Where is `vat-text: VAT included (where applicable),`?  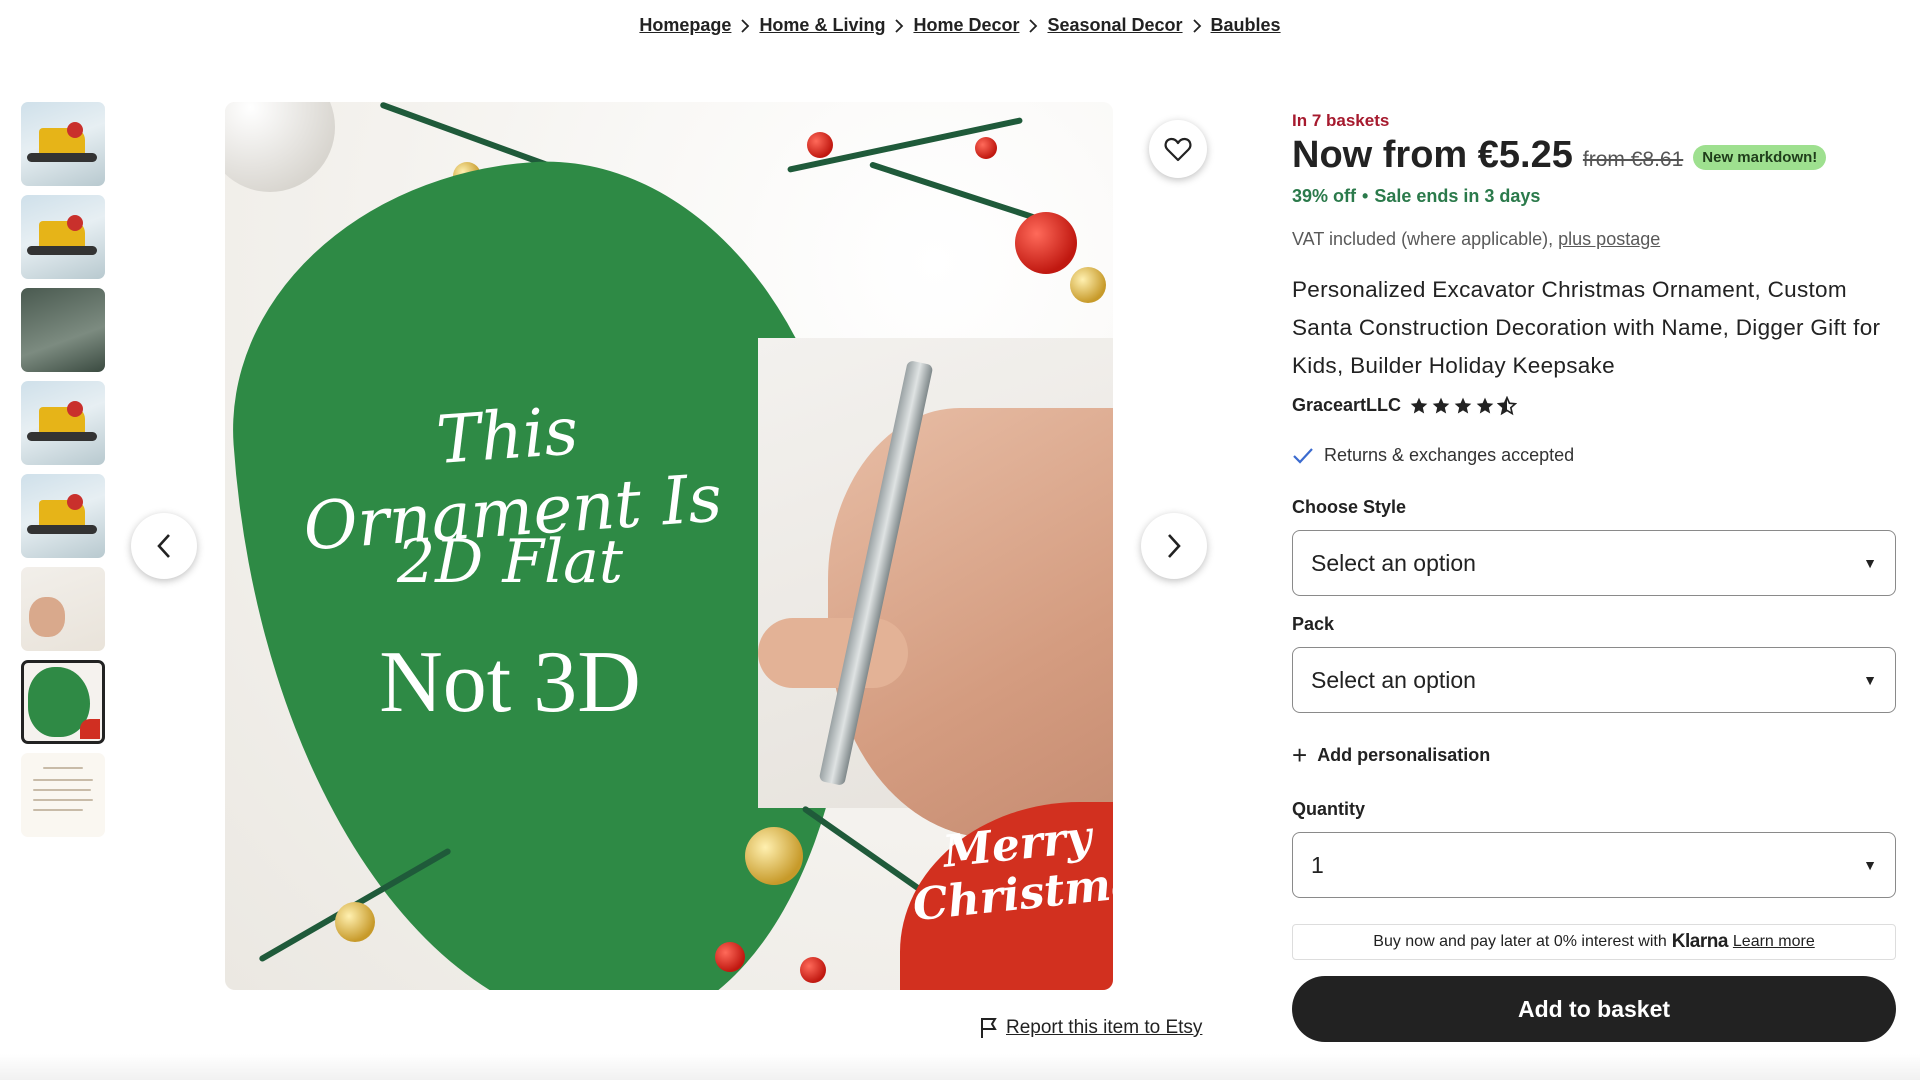
vat-text: VAT included (where applicable), is located at coordinates (1423, 239).